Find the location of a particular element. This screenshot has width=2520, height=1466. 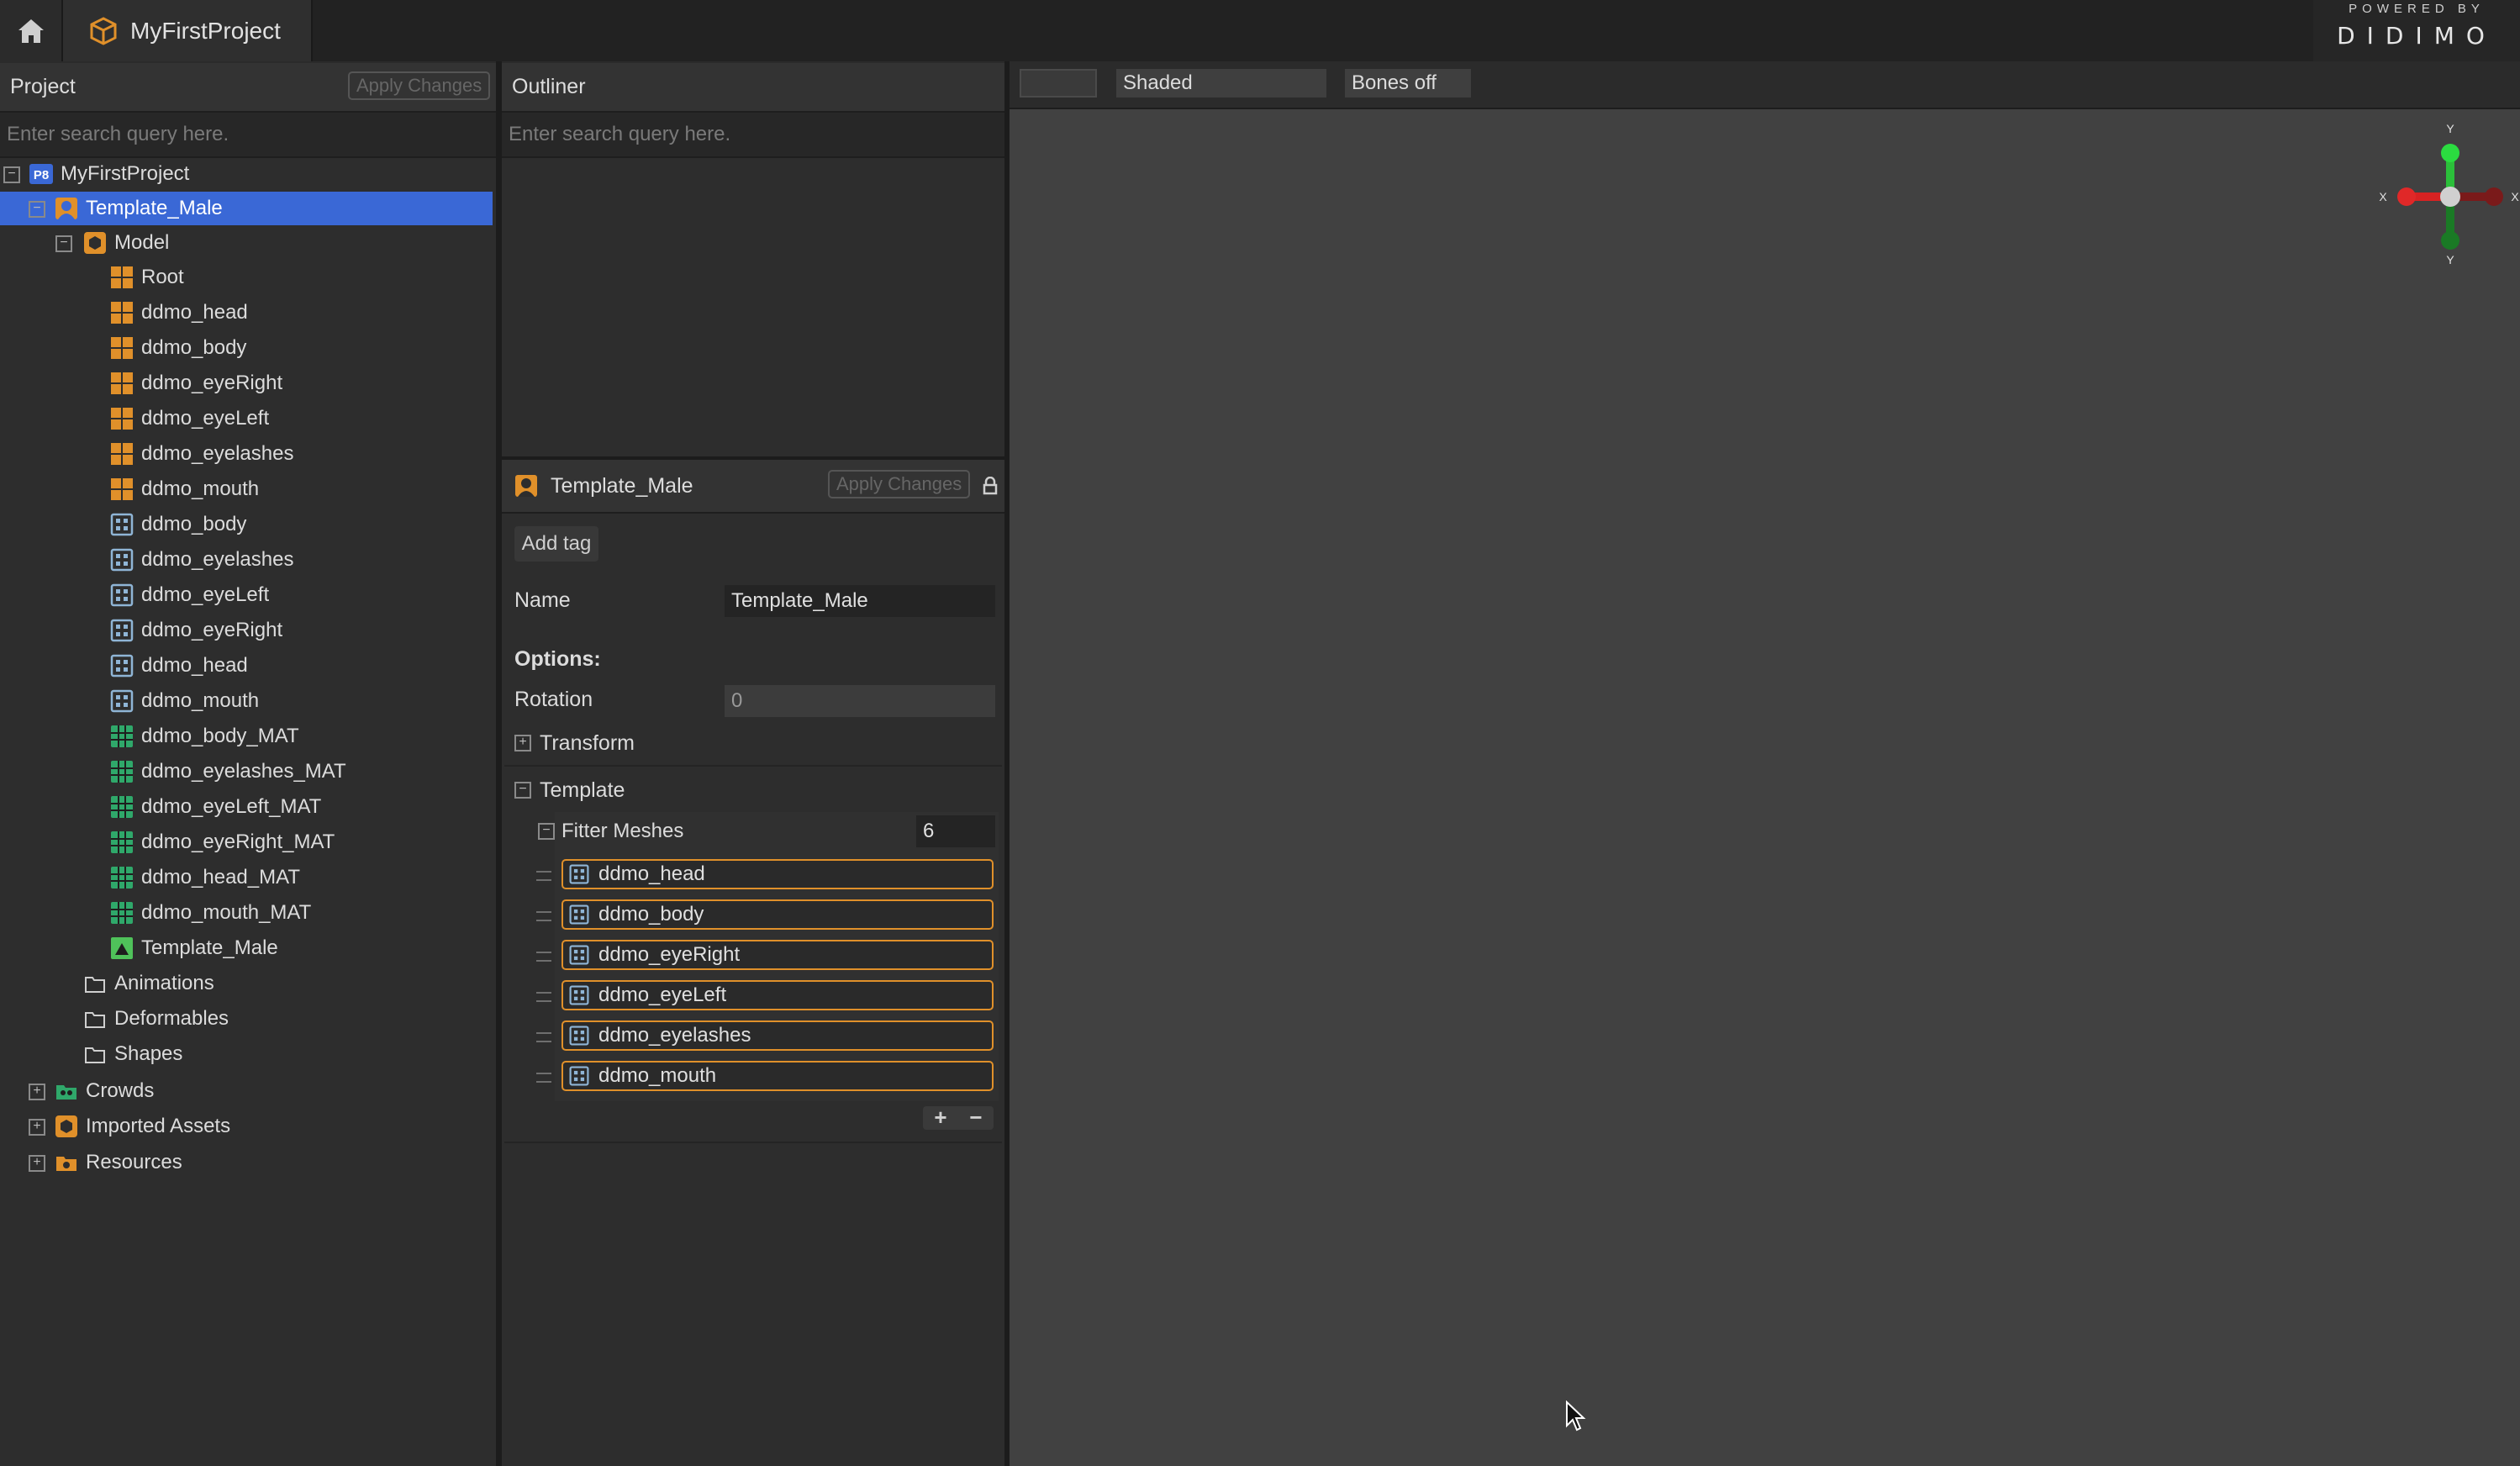

tree-item: ddmo_head_MAT is located at coordinates (246, 878).